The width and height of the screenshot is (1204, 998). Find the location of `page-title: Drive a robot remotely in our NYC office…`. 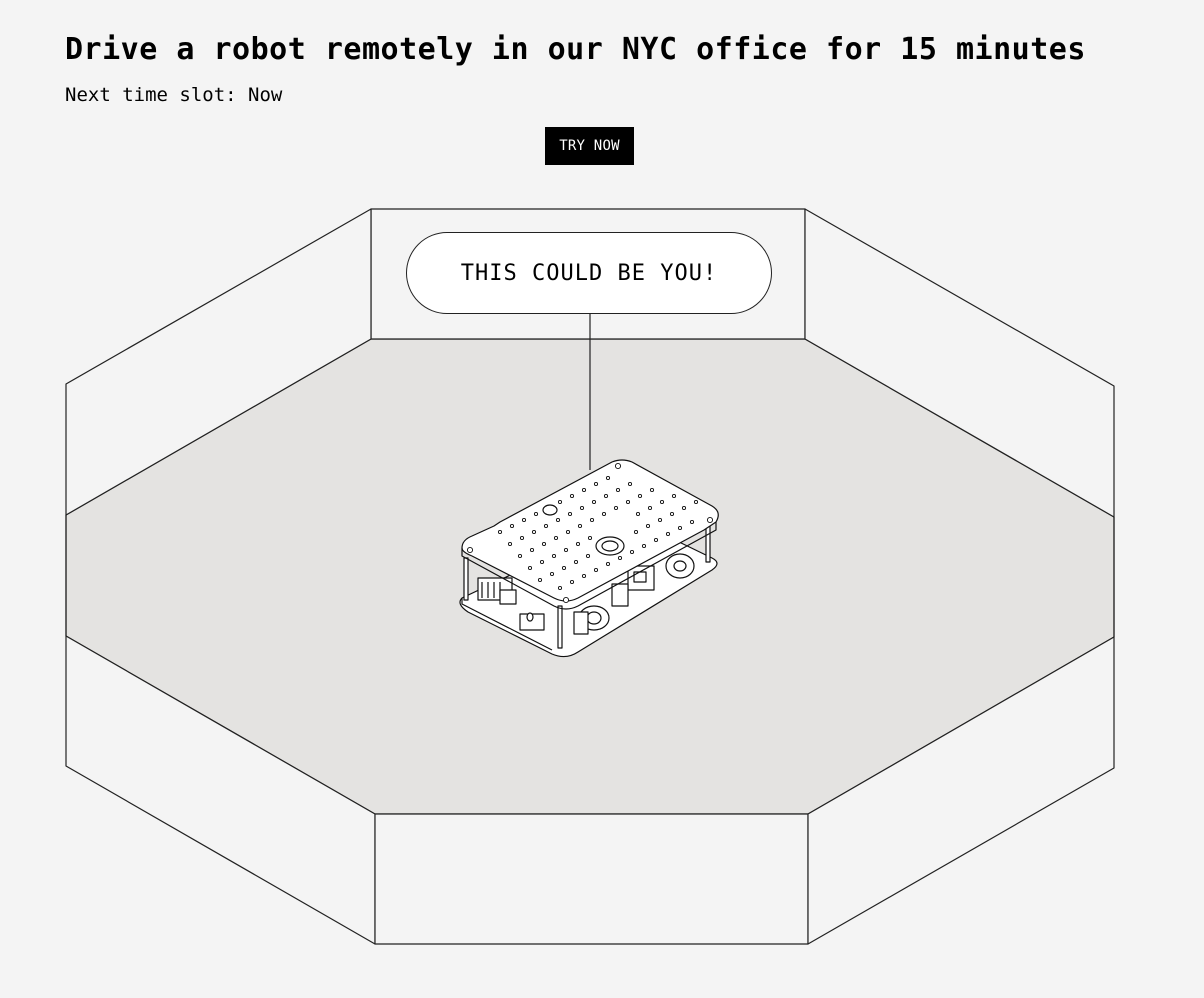

page-title: Drive a robot remotely in our NYC office… is located at coordinates (575, 49).